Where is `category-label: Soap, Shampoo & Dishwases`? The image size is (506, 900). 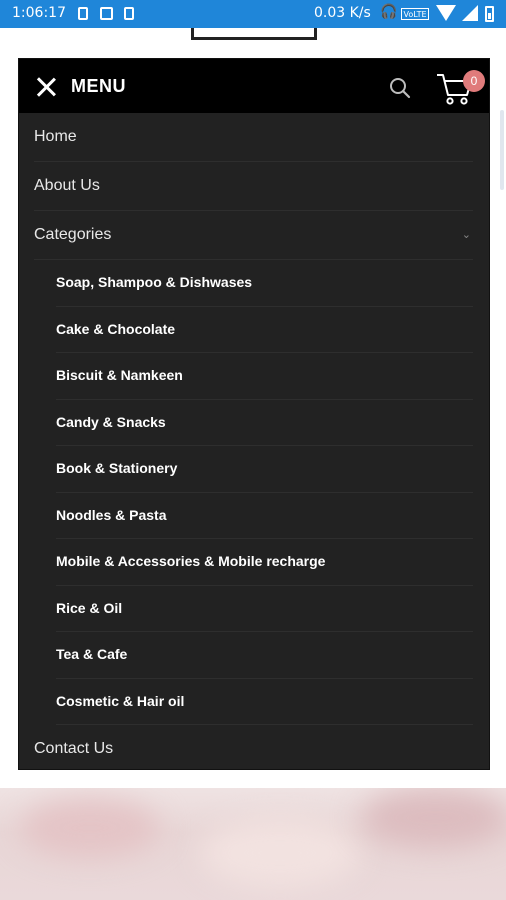 category-label: Soap, Shampoo & Dishwases is located at coordinates (154, 282).